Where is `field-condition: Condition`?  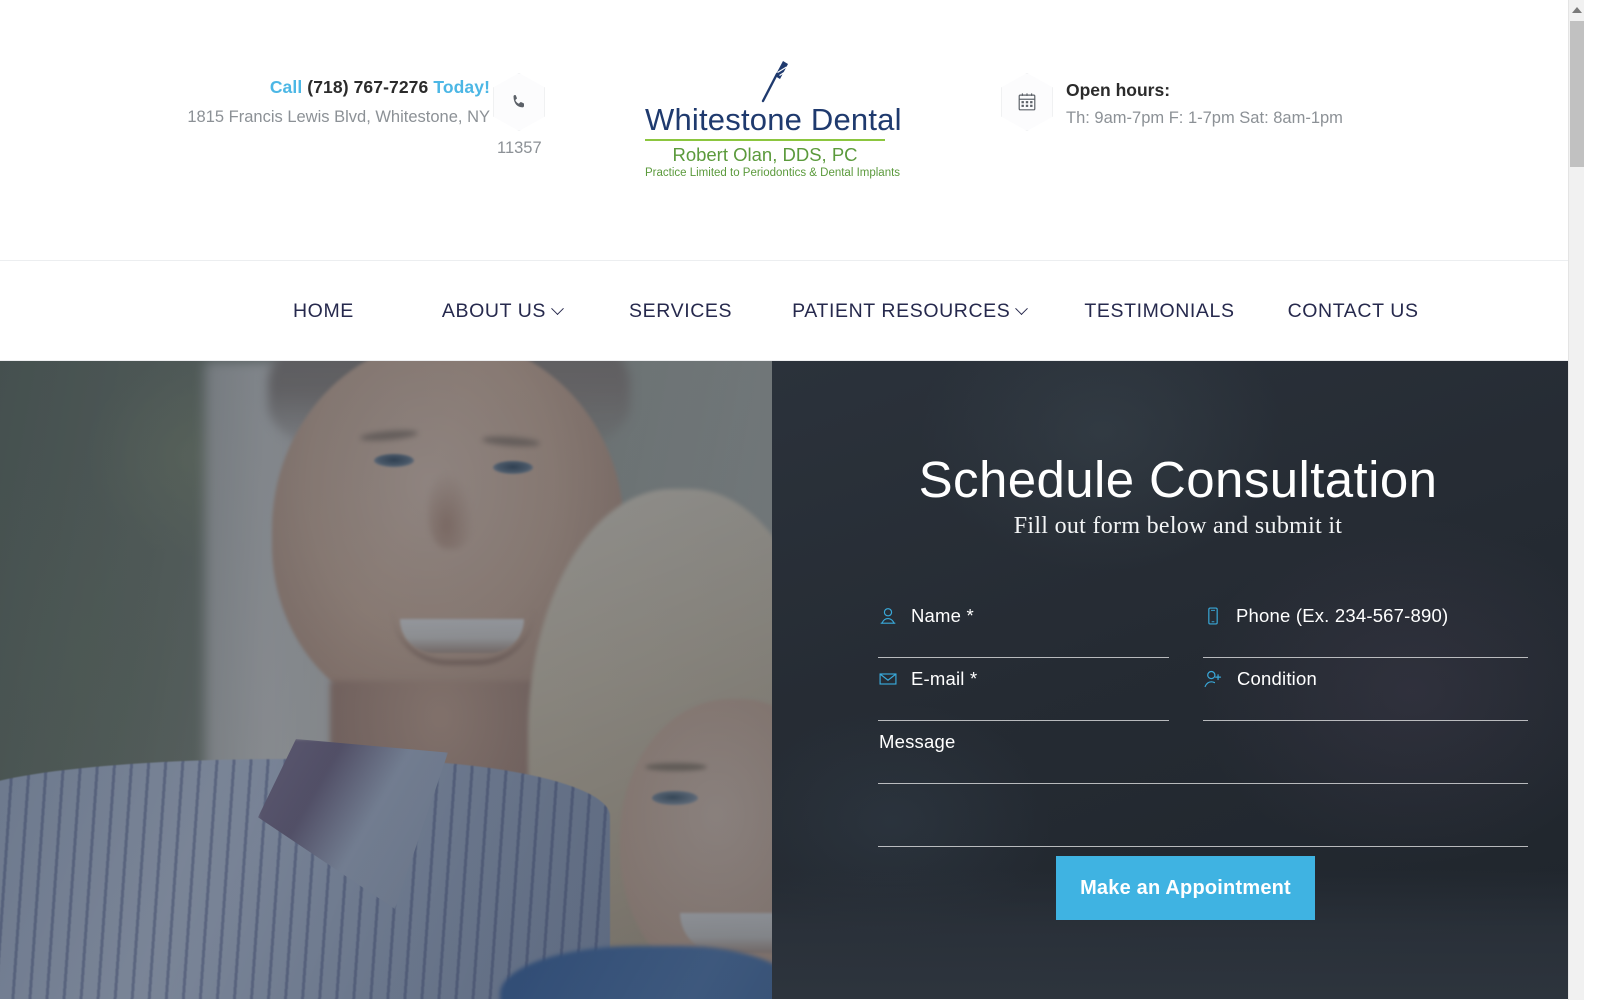 field-condition: Condition is located at coordinates (1365, 690).